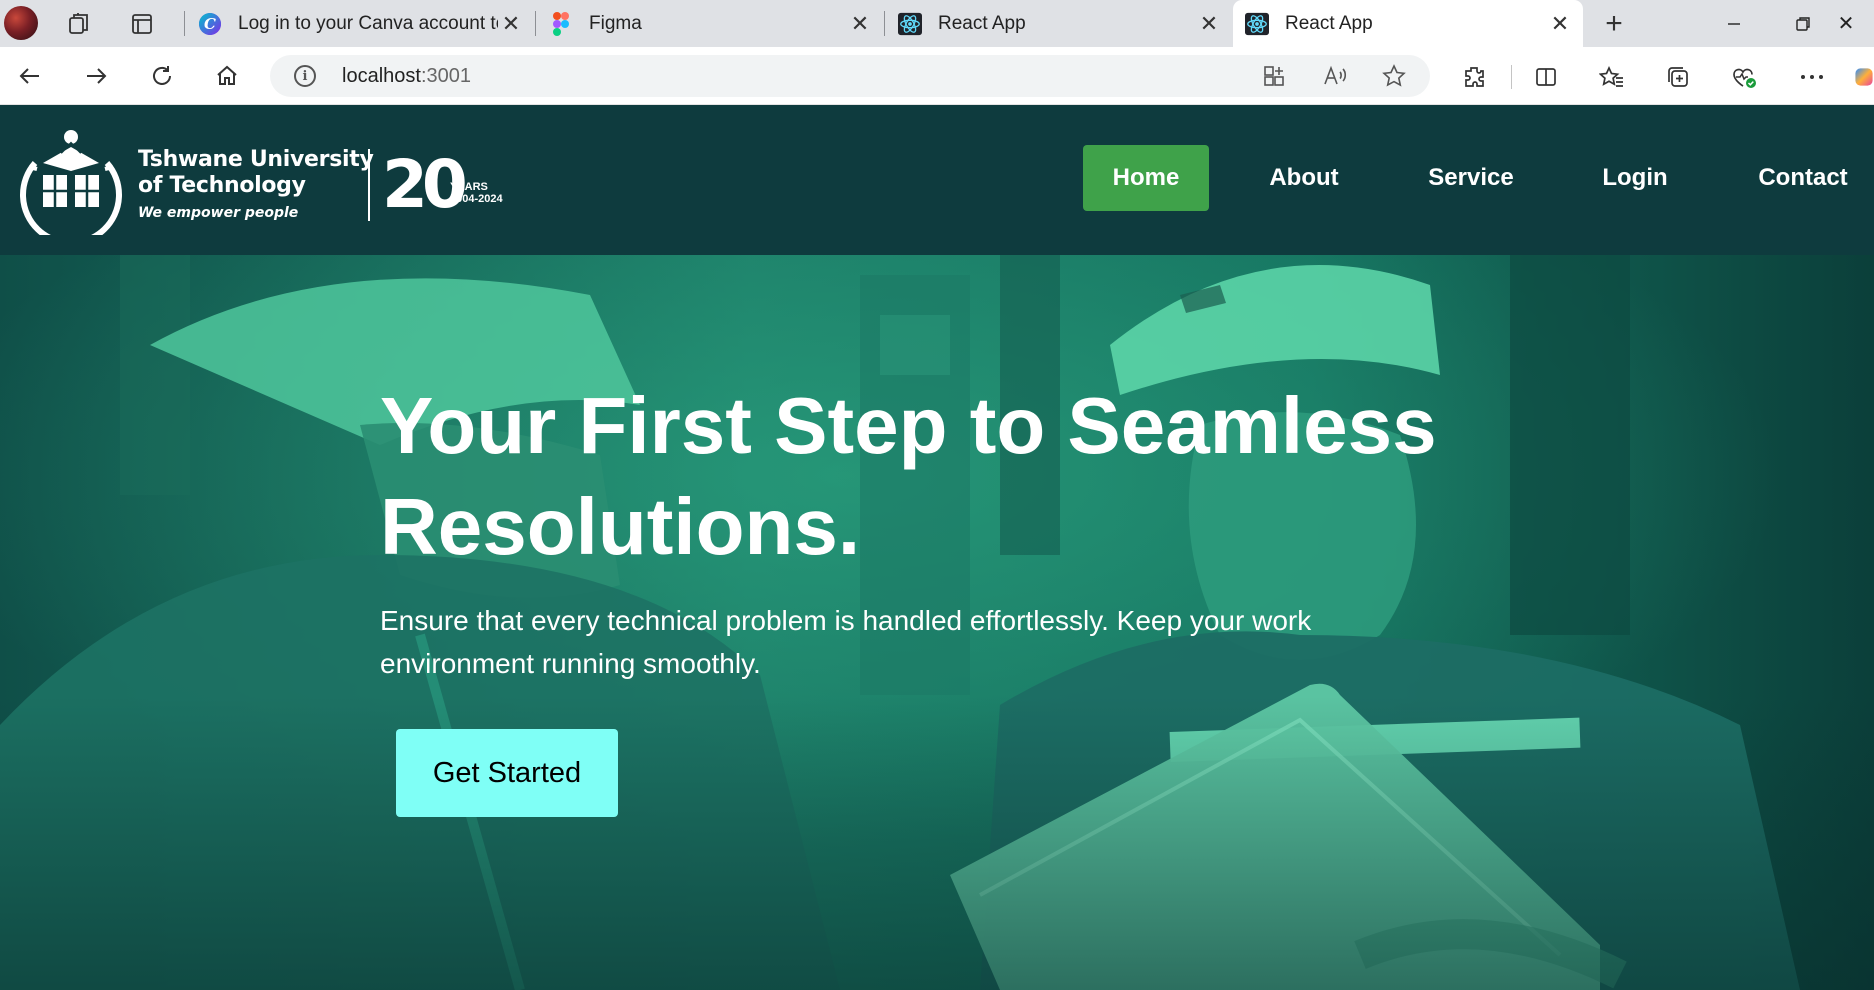  I want to click on url-text: localhost:3001, so click(406, 76).